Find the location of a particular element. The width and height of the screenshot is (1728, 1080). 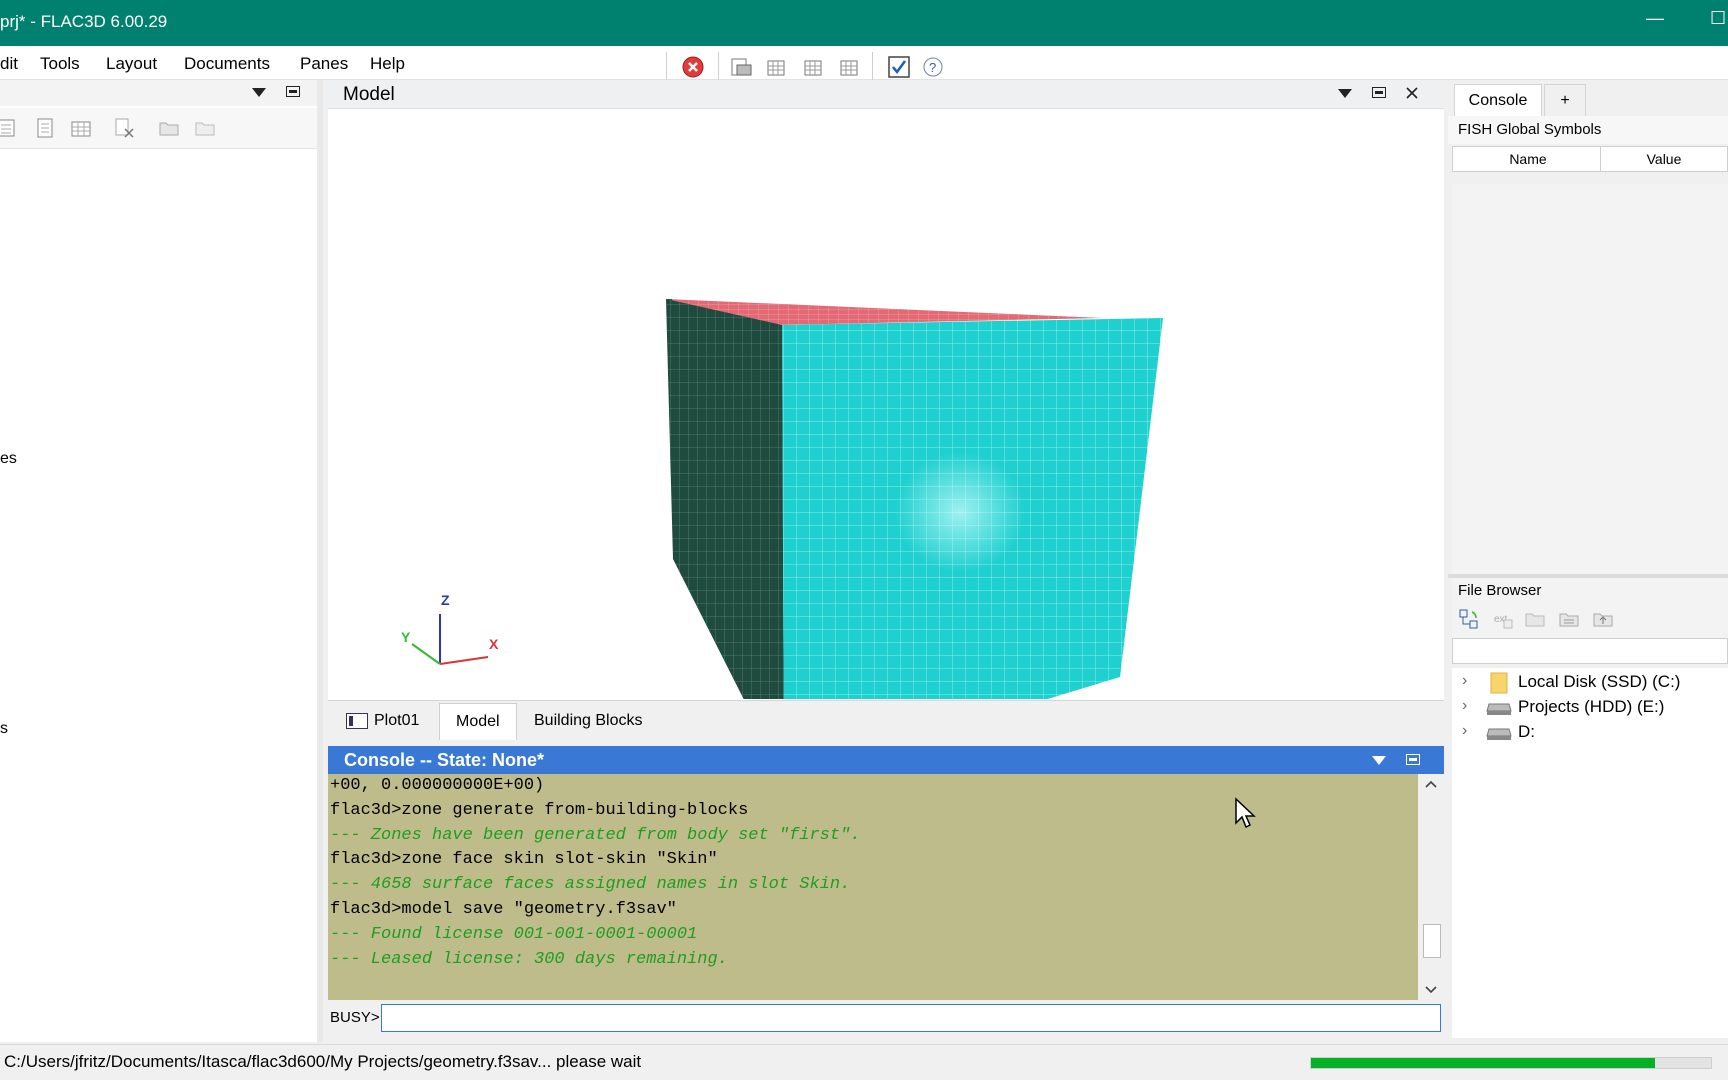

window-title: prj* - FLAC3D 6.00.29 is located at coordinates (84, 21).